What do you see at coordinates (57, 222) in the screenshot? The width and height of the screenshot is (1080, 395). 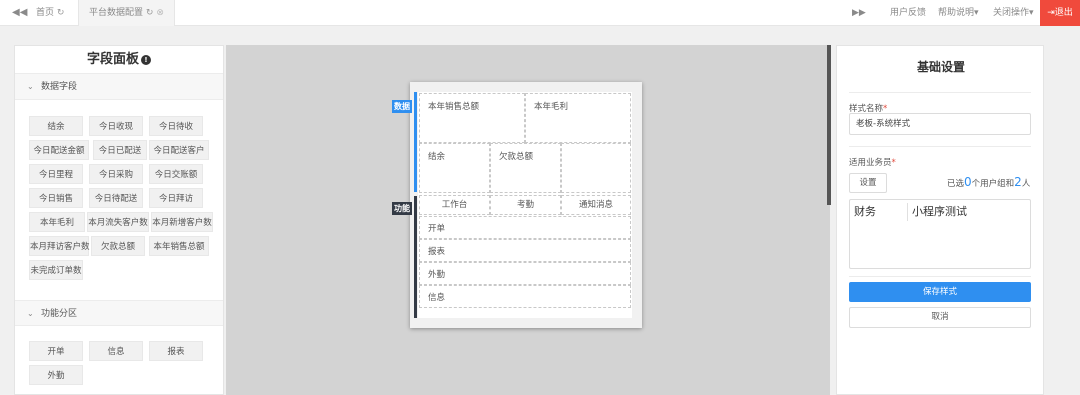 I see `field-chip: 本年毛利` at bounding box center [57, 222].